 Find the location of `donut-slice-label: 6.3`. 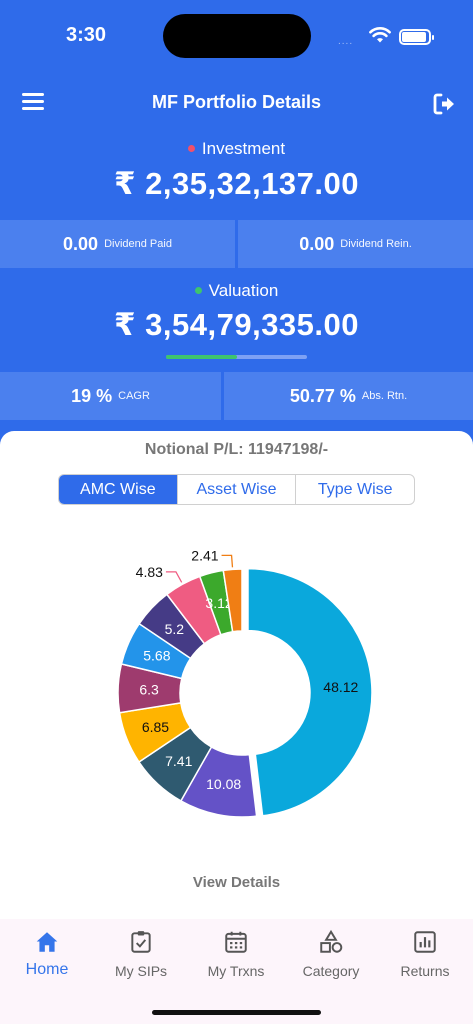

donut-slice-label: 6.3 is located at coordinates (149, 689).